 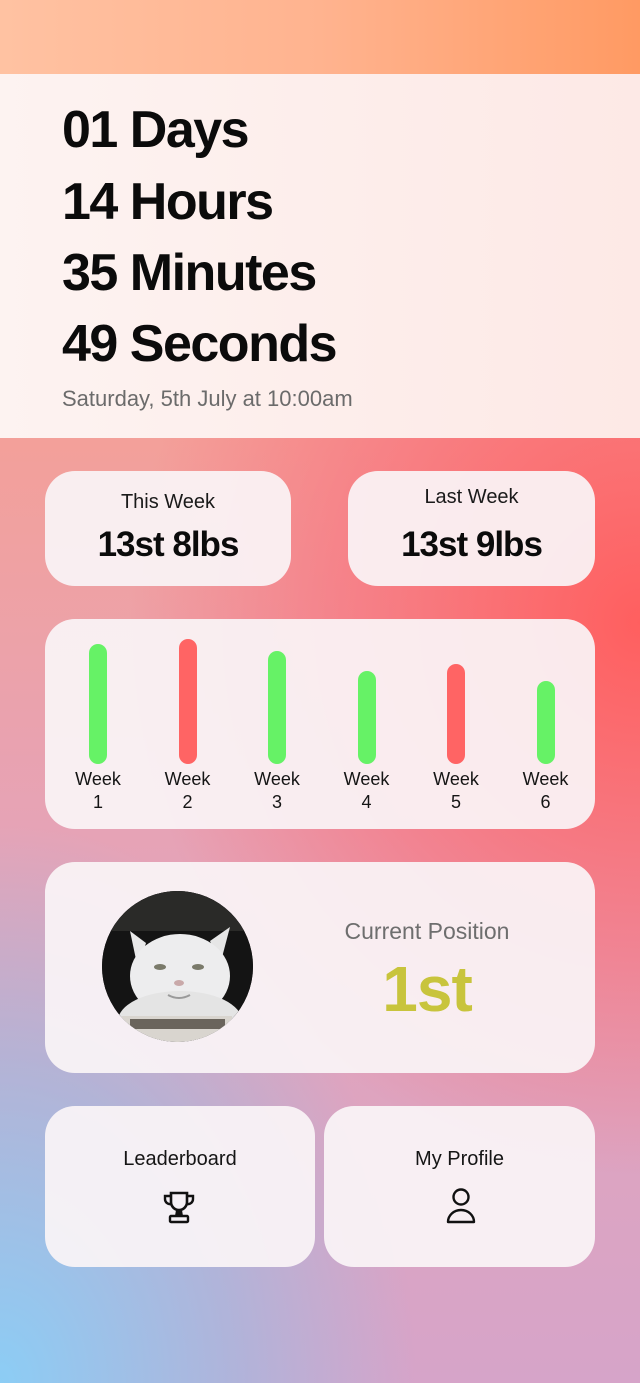 I want to click on current-position-label: Current Position, so click(x=427, y=931).